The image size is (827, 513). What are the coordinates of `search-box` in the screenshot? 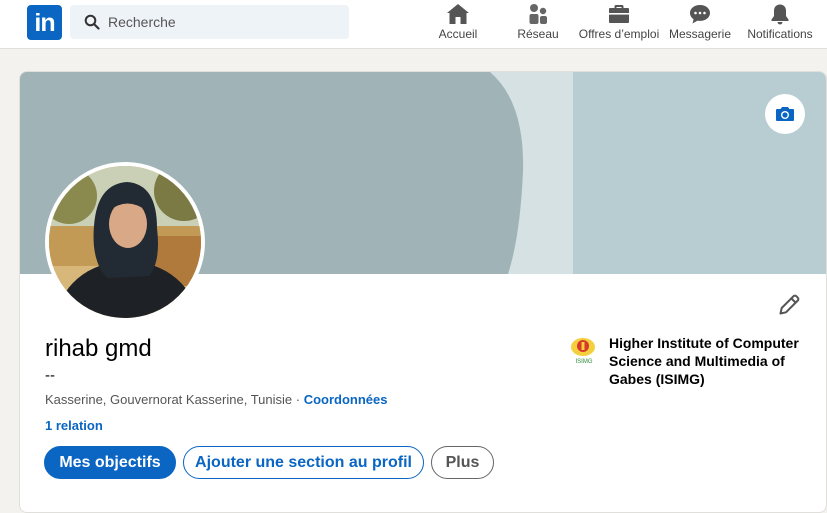 It's located at (209, 22).